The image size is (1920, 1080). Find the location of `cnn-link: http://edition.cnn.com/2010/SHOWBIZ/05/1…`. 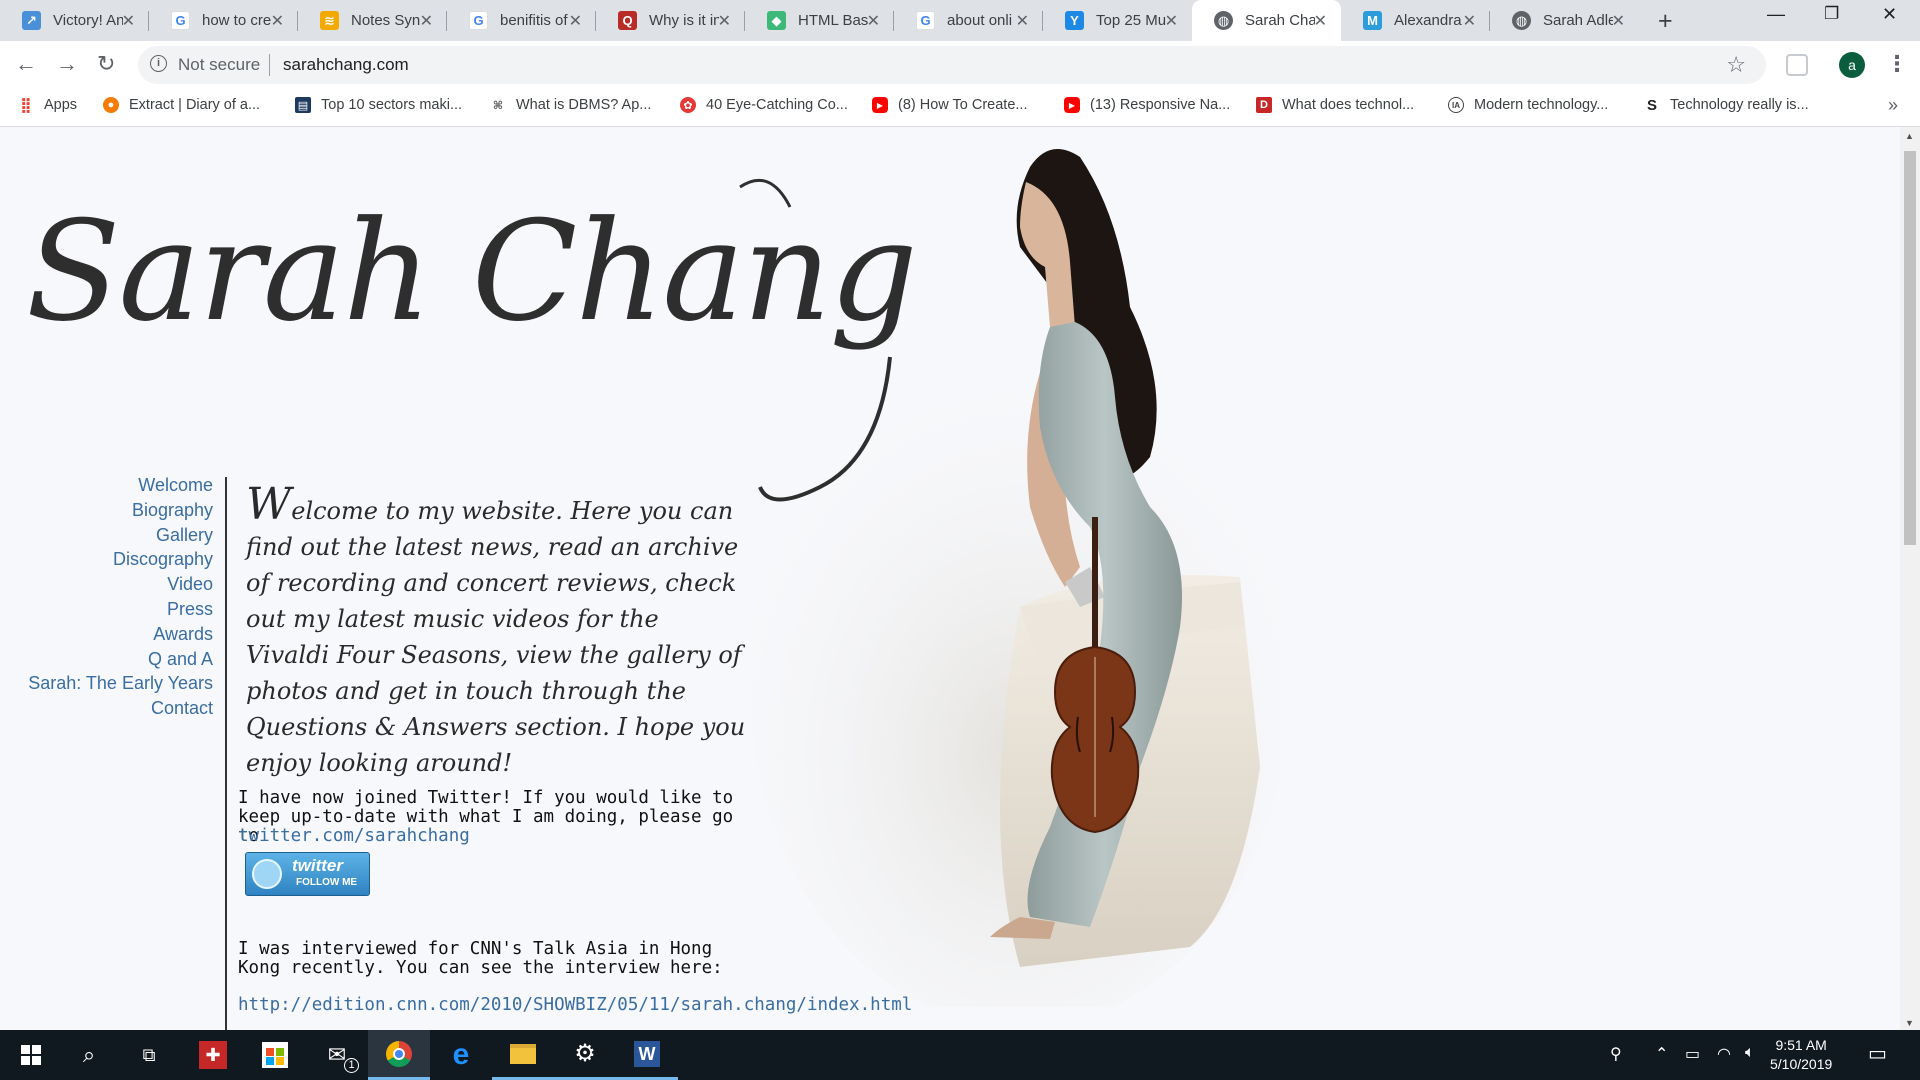

cnn-link: http://edition.cnn.com/2010/SHOWBIZ/05/1… is located at coordinates (575, 1005).